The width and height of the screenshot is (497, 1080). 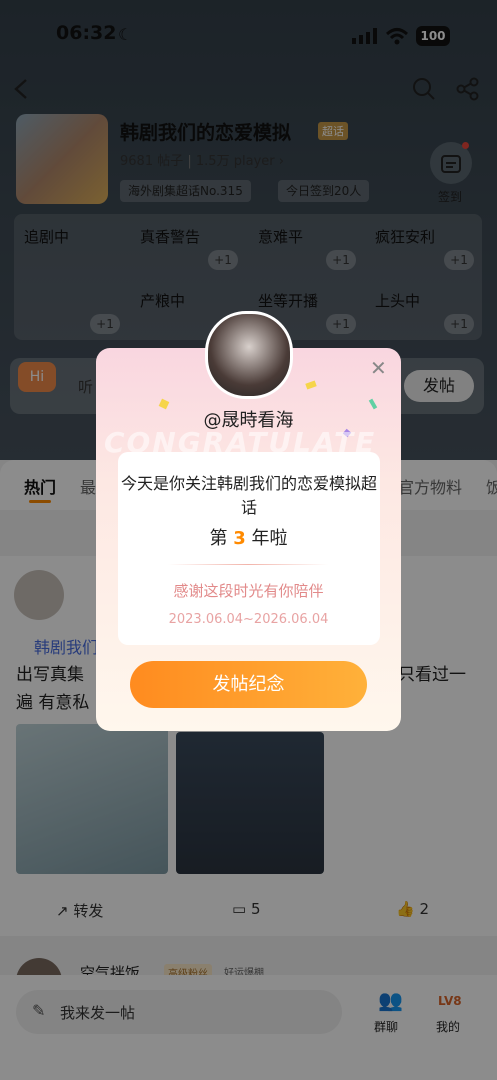 What do you see at coordinates (248, 495) in the screenshot?
I see `anniversary-message: 今天是你关注韩剧我们的恋爱模拟超话` at bounding box center [248, 495].